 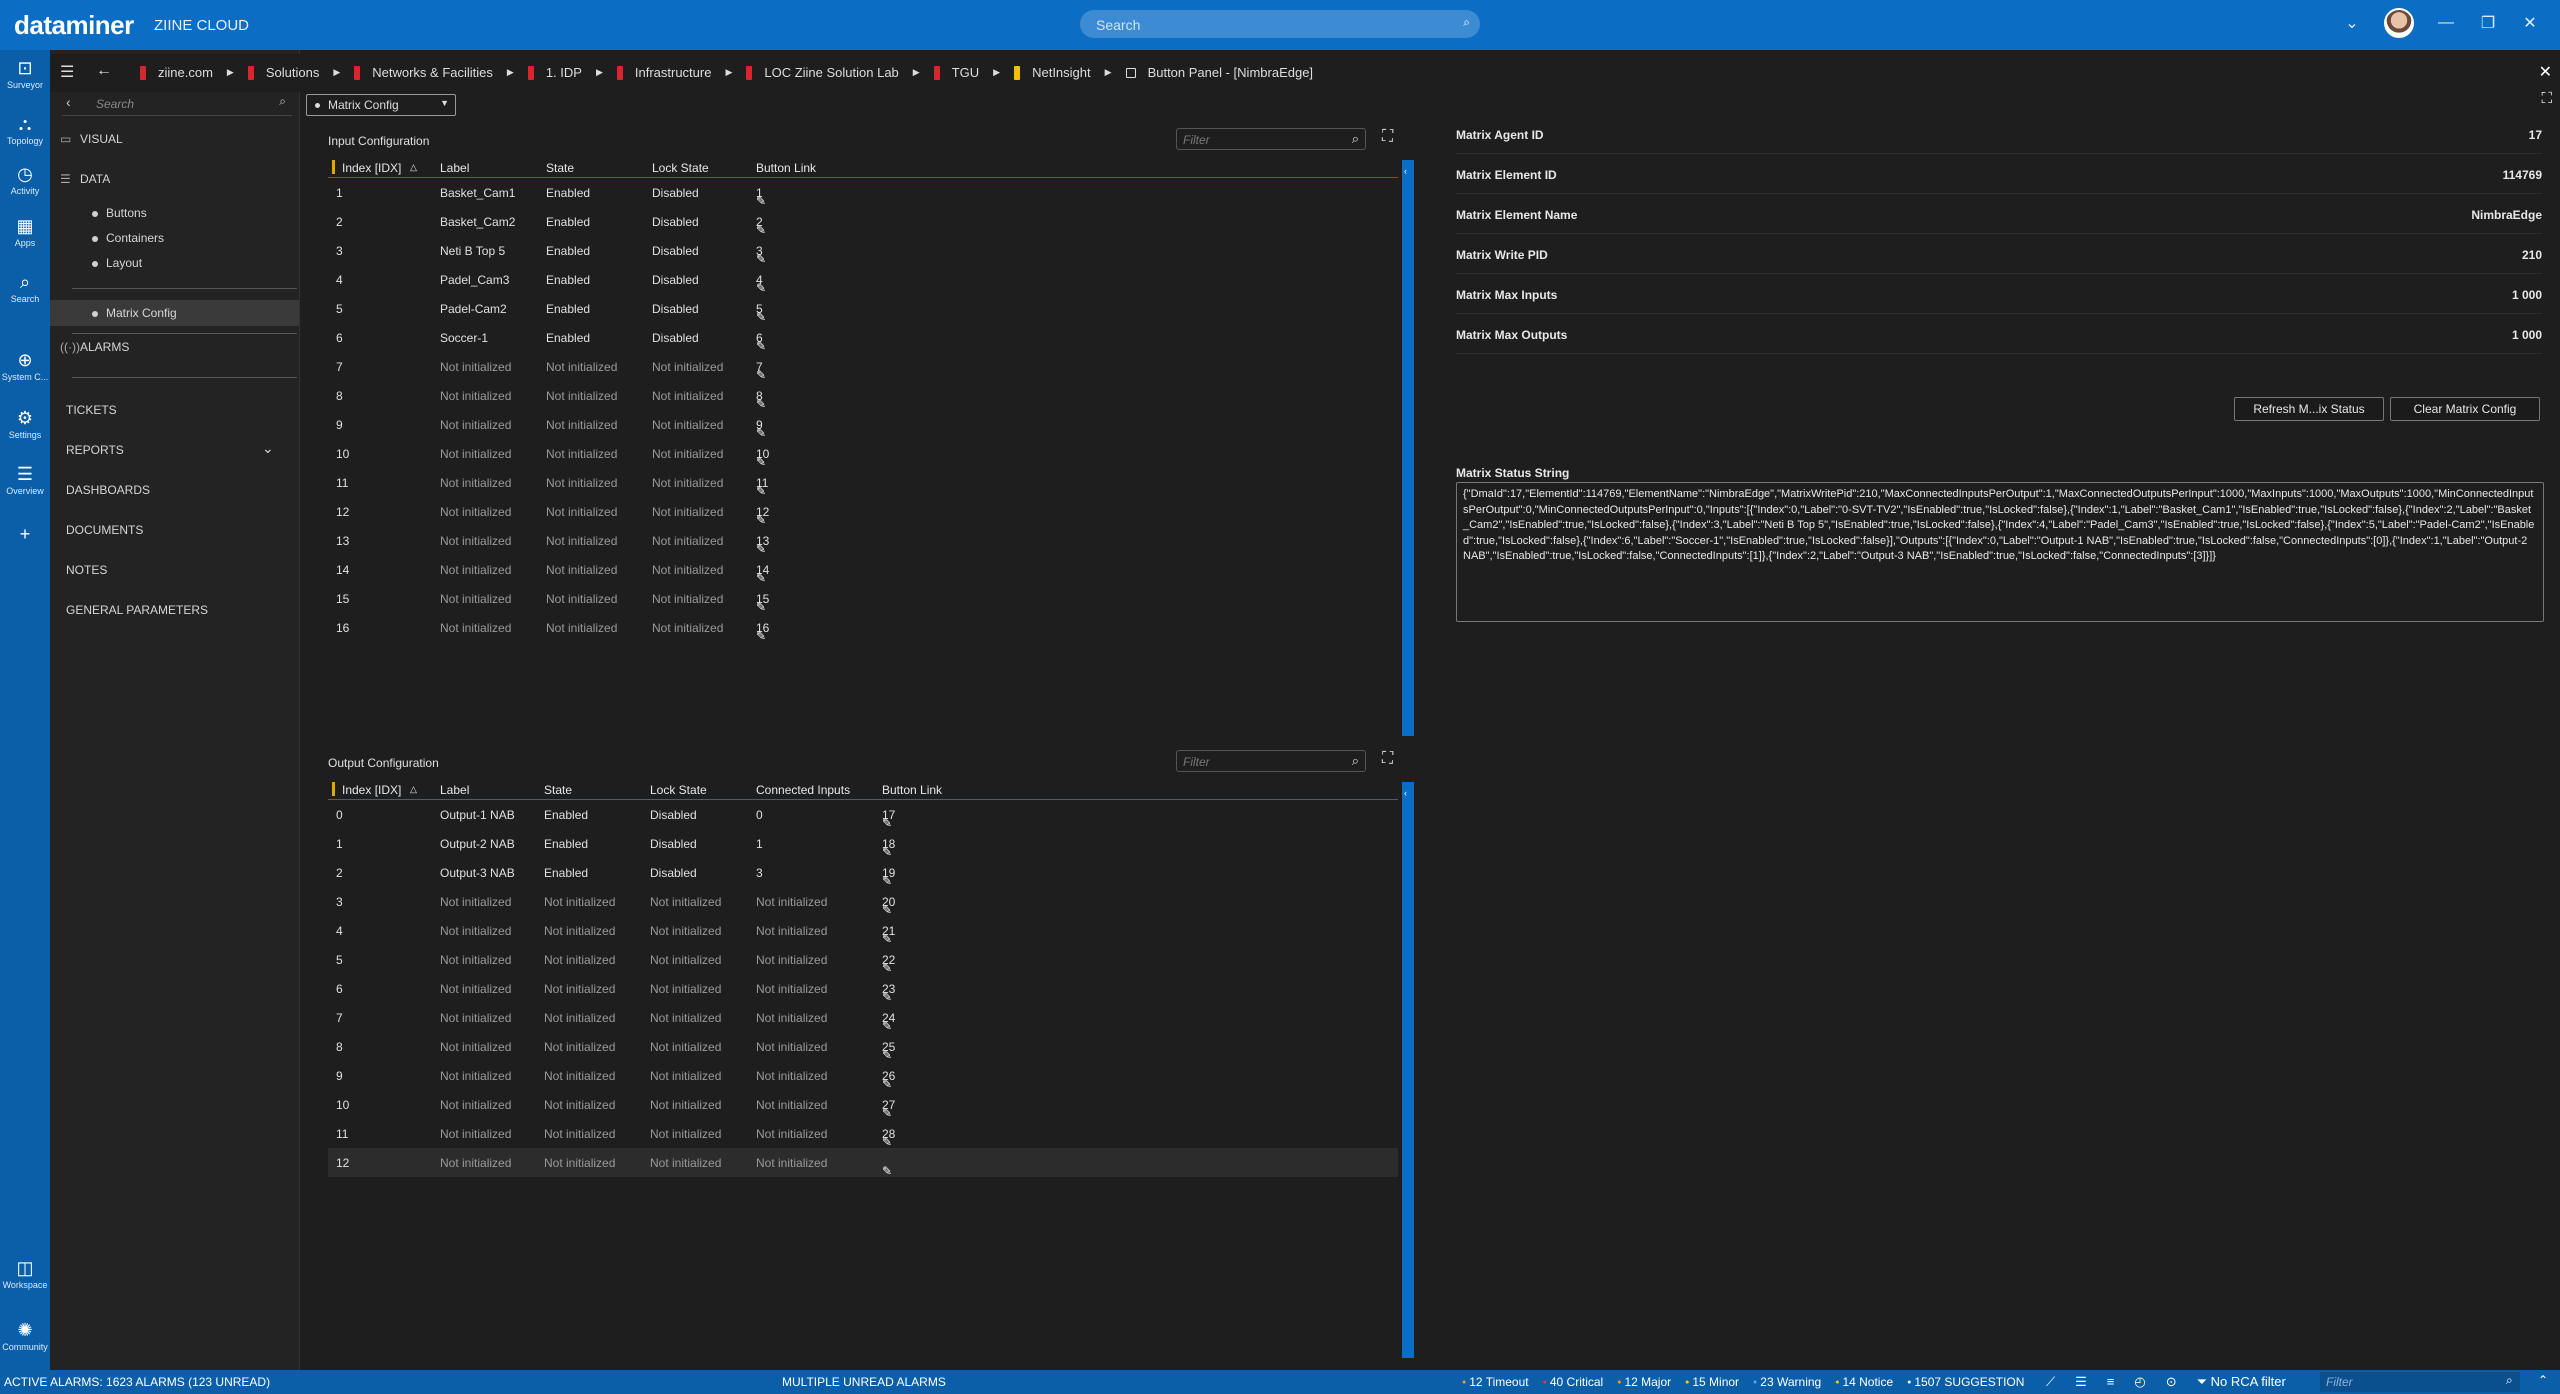 I want to click on button-link-cell: ✎ 25, so click(x=888, y=1051).